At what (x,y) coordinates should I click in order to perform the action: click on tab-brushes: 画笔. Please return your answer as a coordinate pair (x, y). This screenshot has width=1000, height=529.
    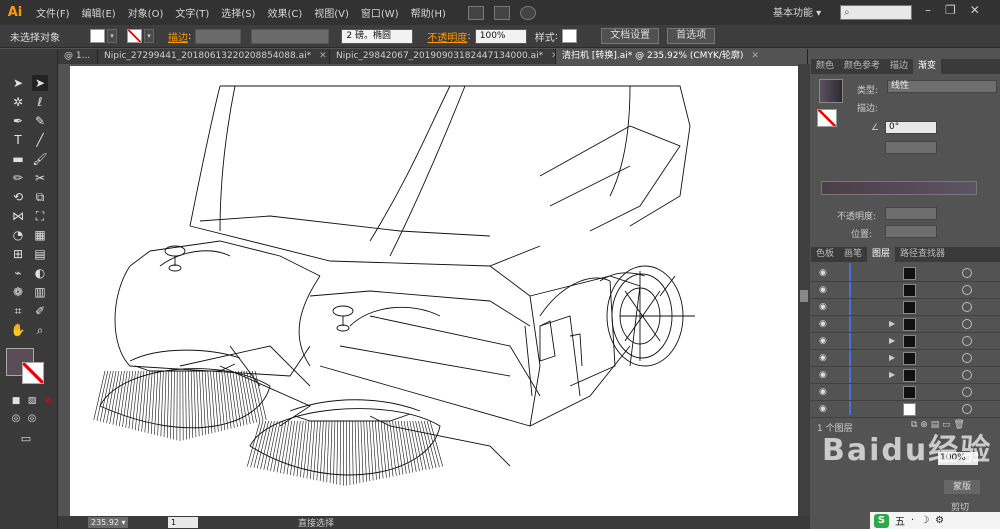
    Looking at the image, I should click on (853, 254).